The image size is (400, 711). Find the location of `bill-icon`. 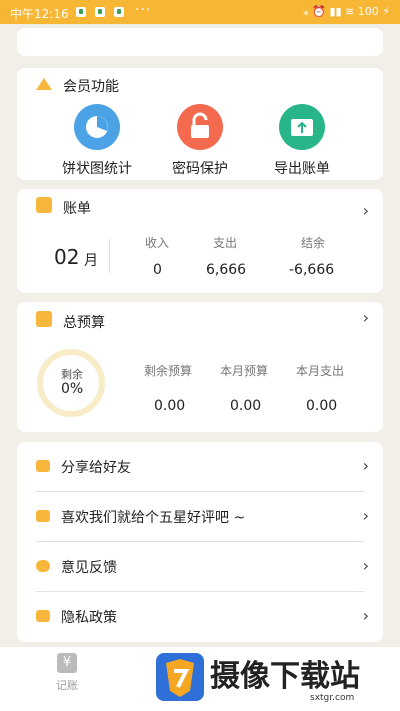

bill-icon is located at coordinates (44, 205).